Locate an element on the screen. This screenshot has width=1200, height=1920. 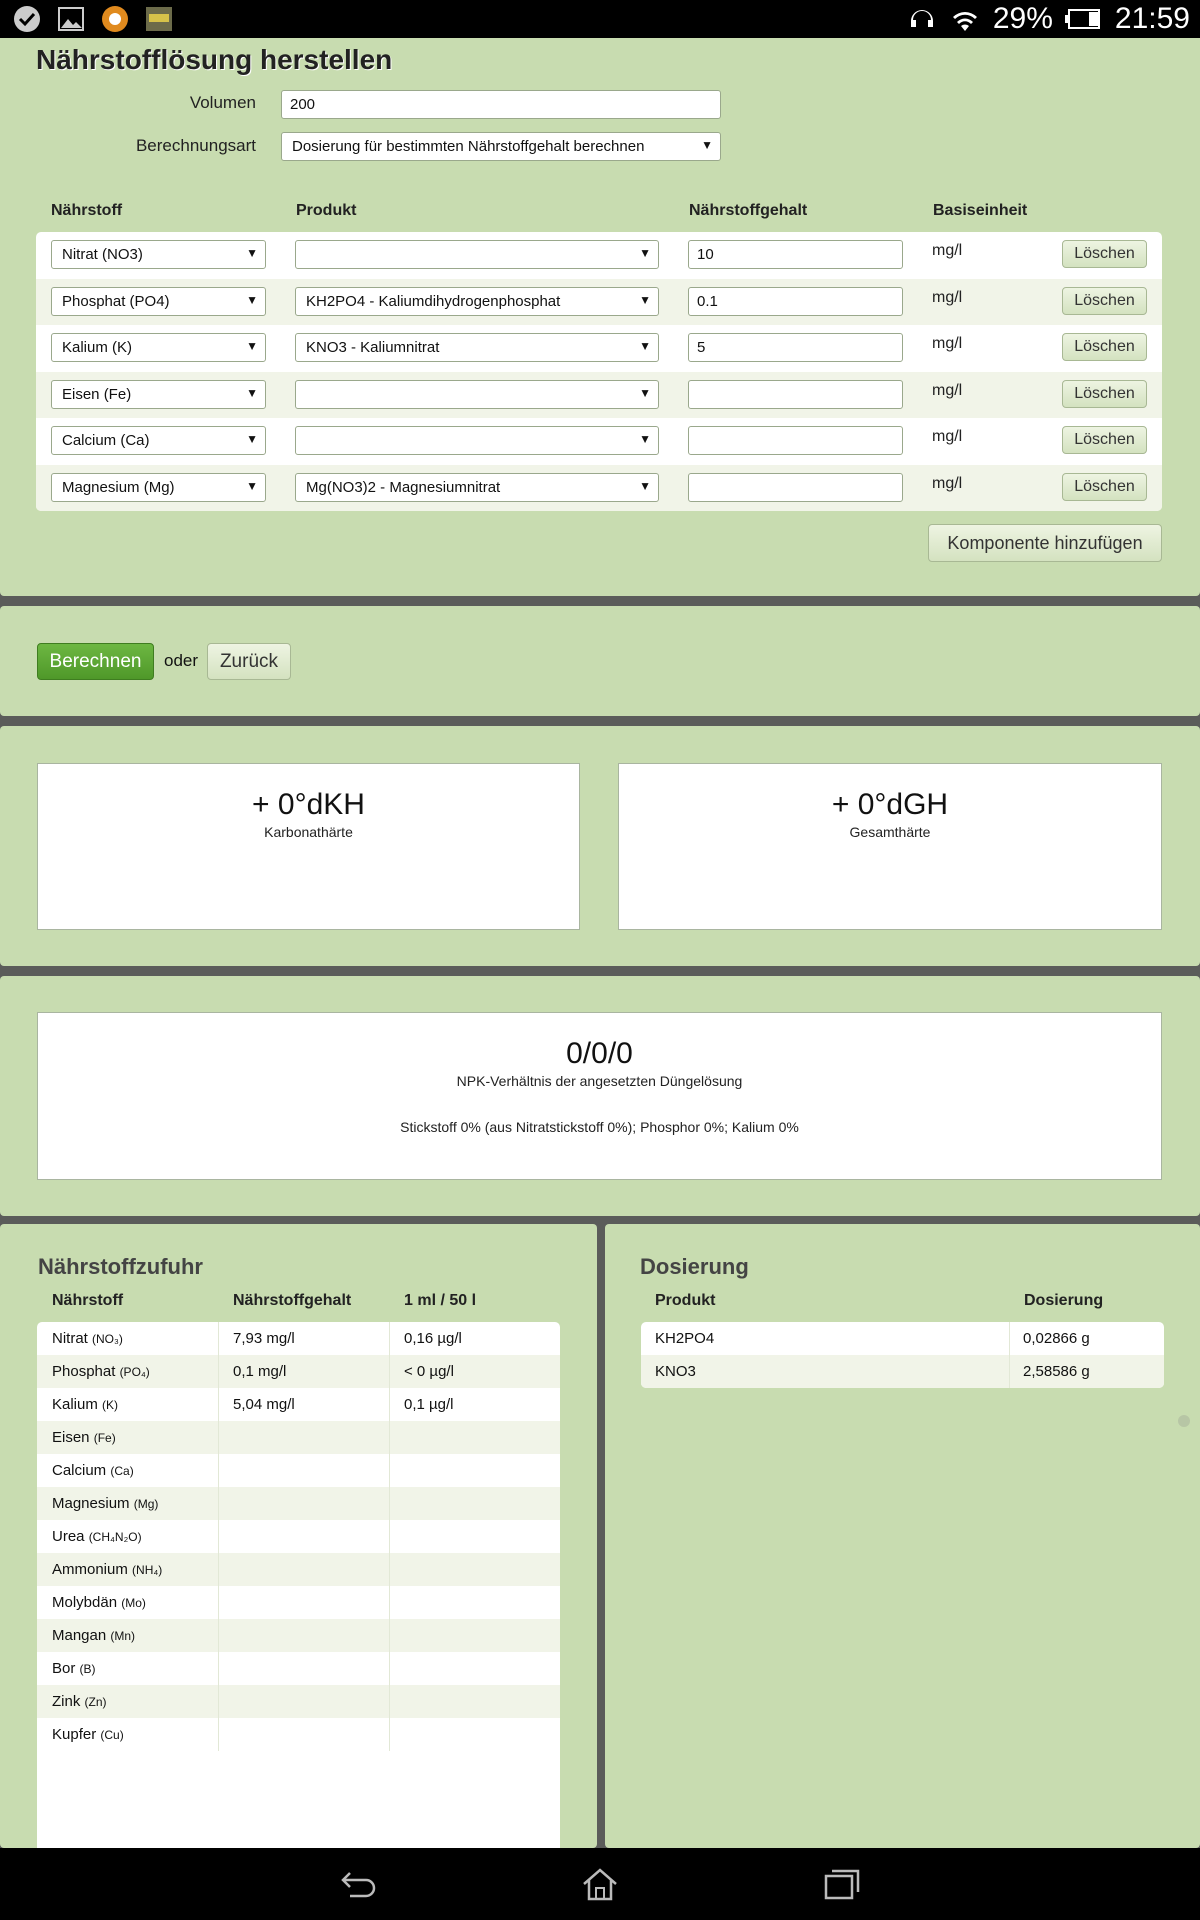
navigation-bar is located at coordinates (600, 1884).